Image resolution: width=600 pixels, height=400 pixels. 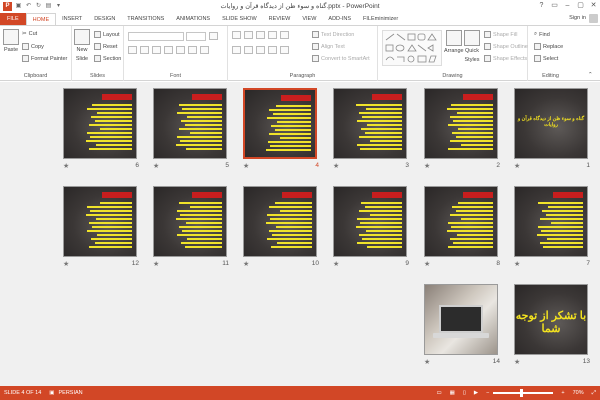 What do you see at coordinates (578, 393) in the screenshot?
I see `zoom-level: 70%` at bounding box center [578, 393].